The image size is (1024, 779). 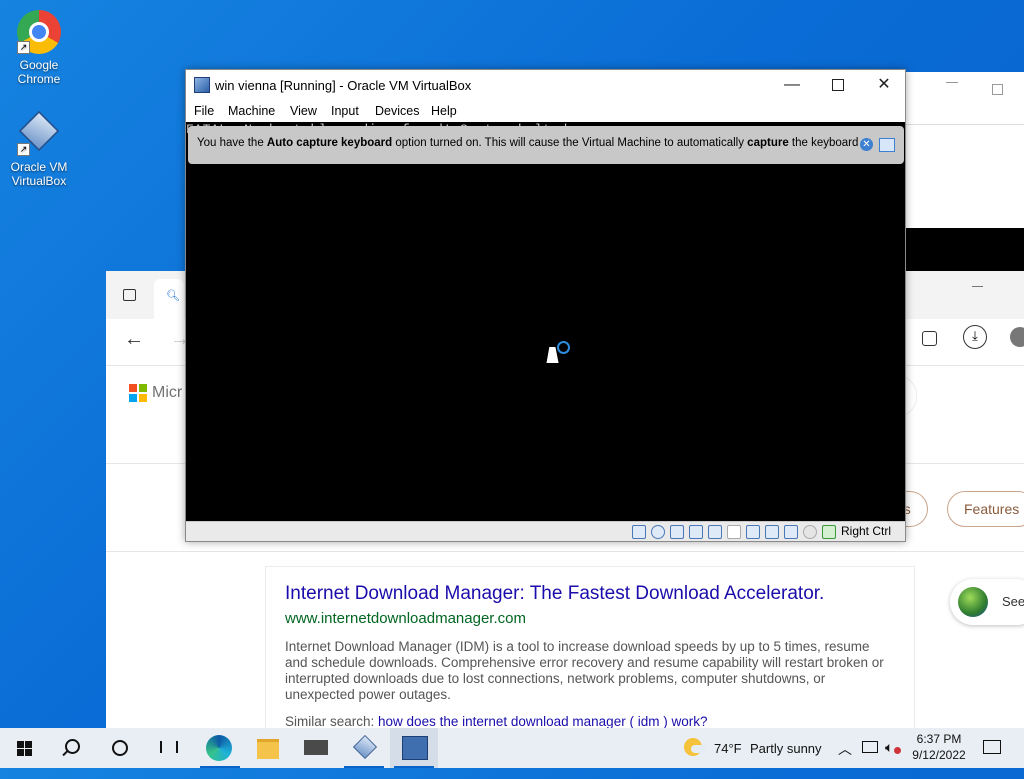 I want to click on taskbar-vm-window, so click(x=414, y=748).